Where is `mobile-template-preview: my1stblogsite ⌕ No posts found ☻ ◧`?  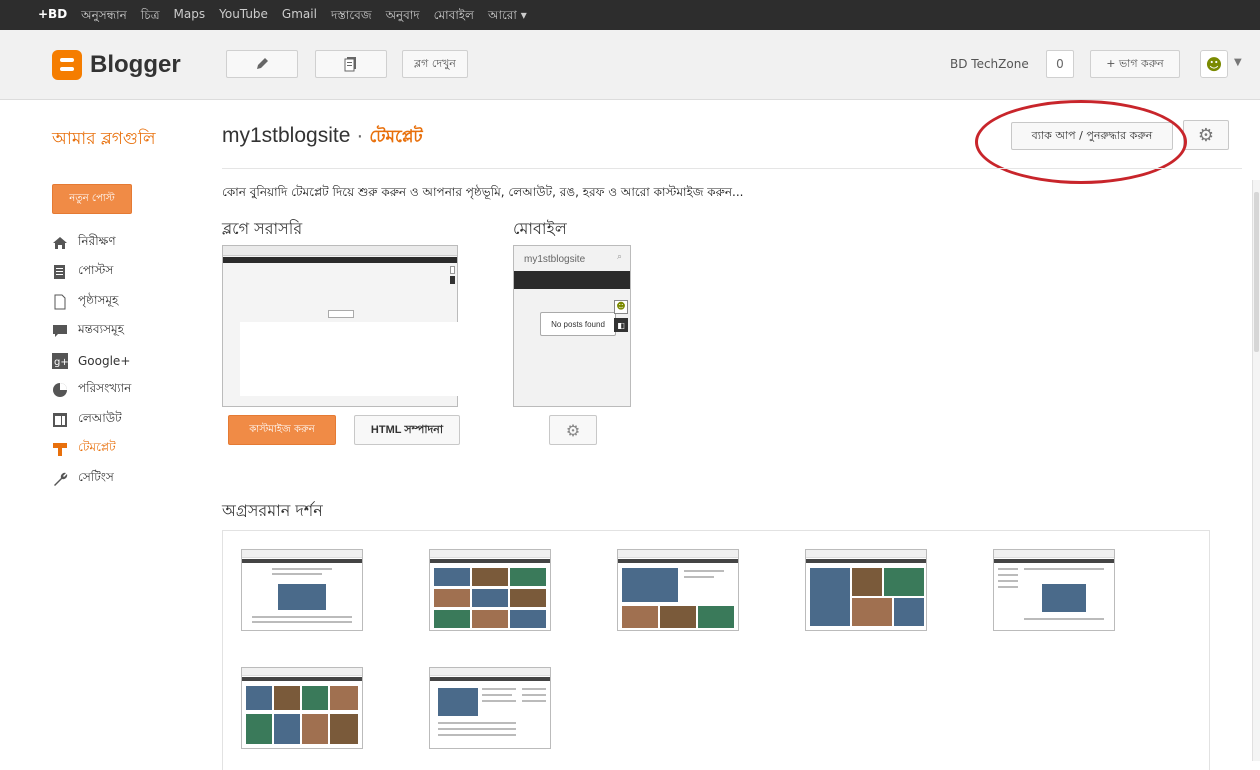
mobile-template-preview: my1stblogsite ⌕ No posts found ☻ ◧ is located at coordinates (572, 326).